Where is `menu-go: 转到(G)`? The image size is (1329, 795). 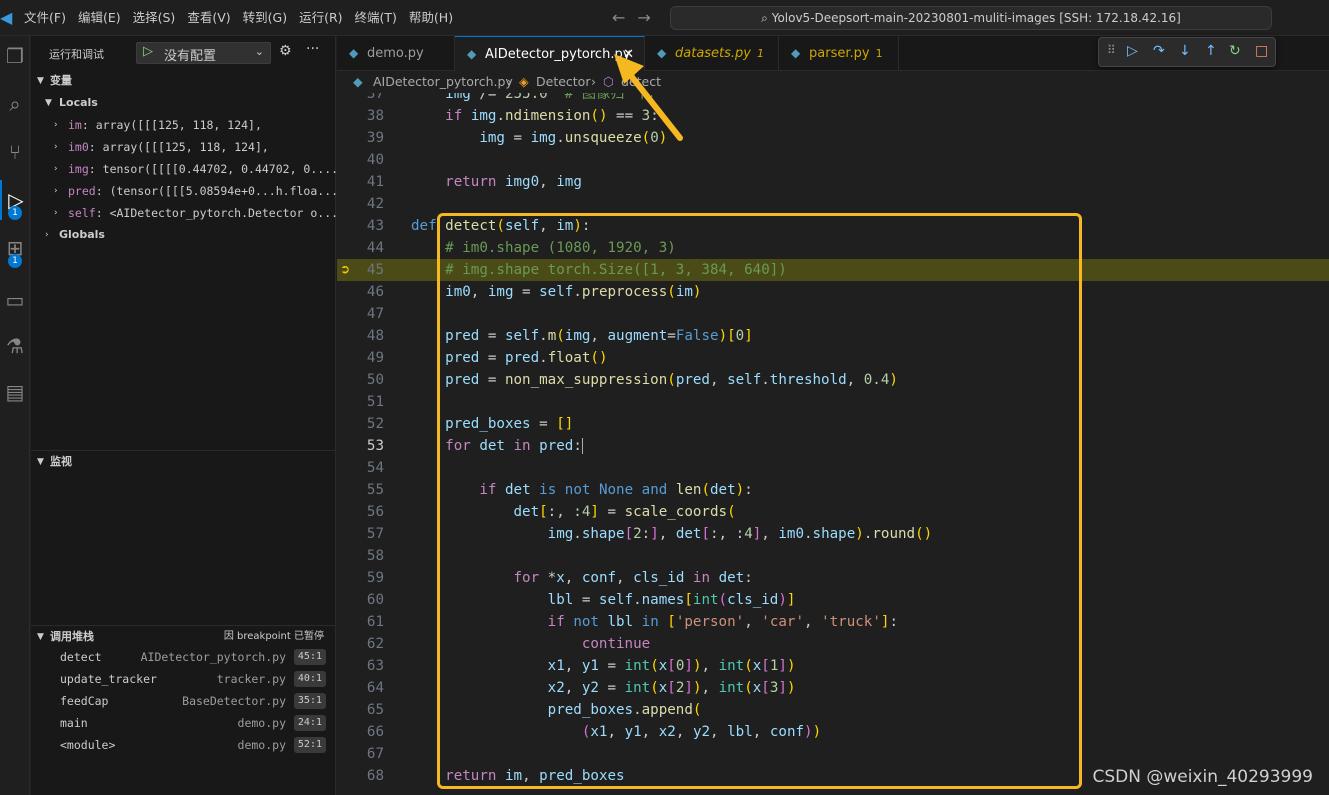 menu-go: 转到(G) is located at coordinates (265, 18).